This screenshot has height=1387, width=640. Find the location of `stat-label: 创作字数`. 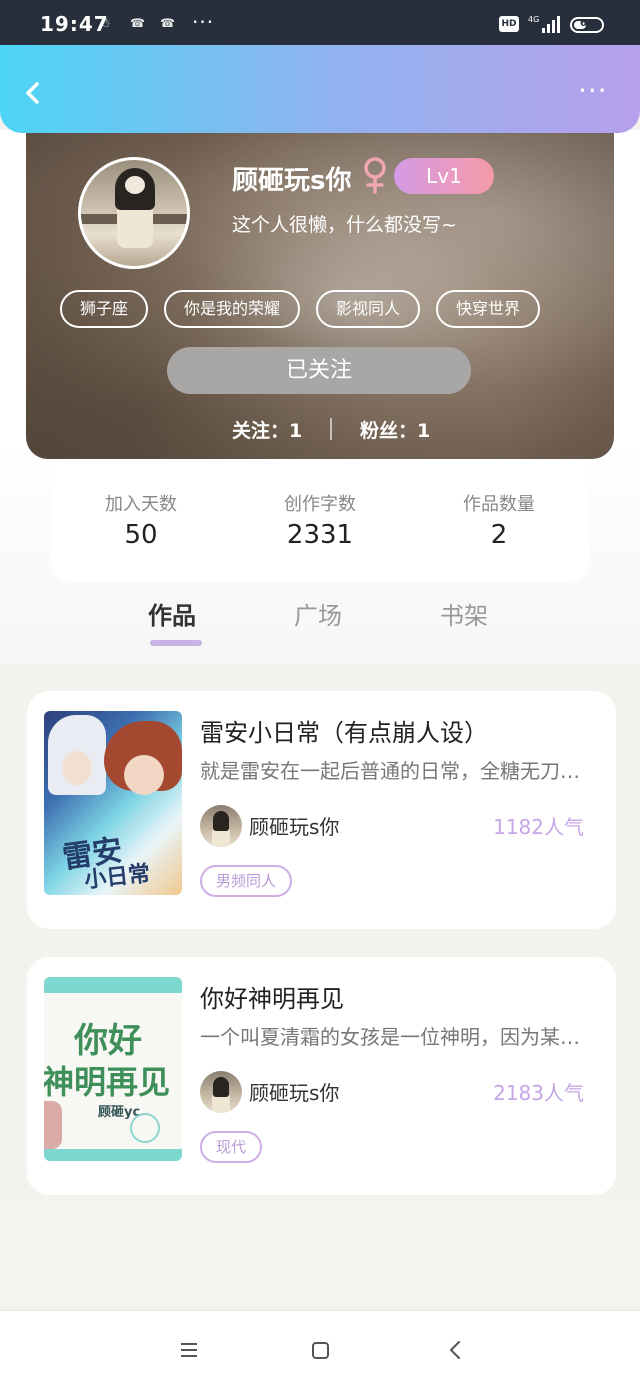

stat-label: 创作字数 is located at coordinates (320, 504).